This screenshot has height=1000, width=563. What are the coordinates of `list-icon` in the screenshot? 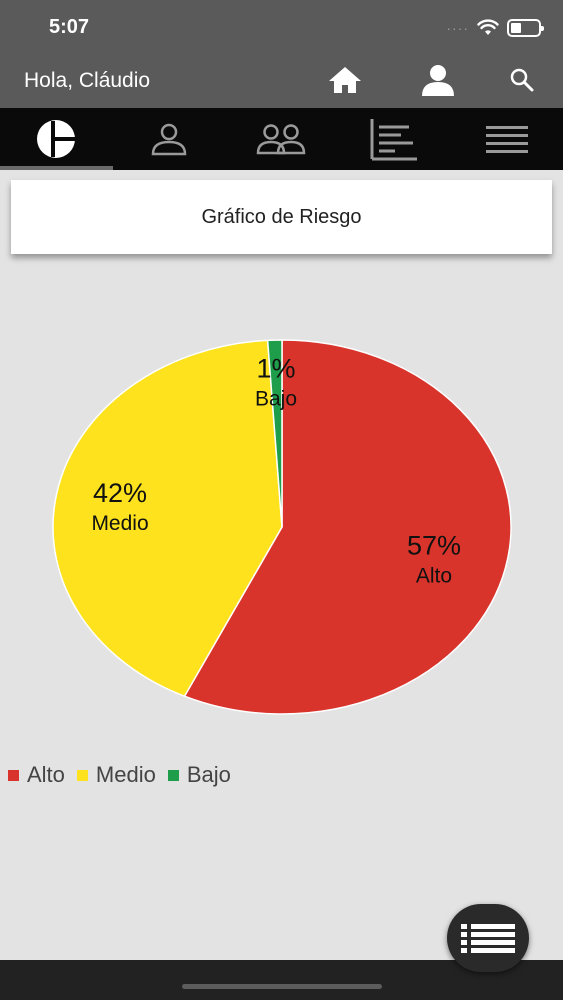 It's located at (488, 938).